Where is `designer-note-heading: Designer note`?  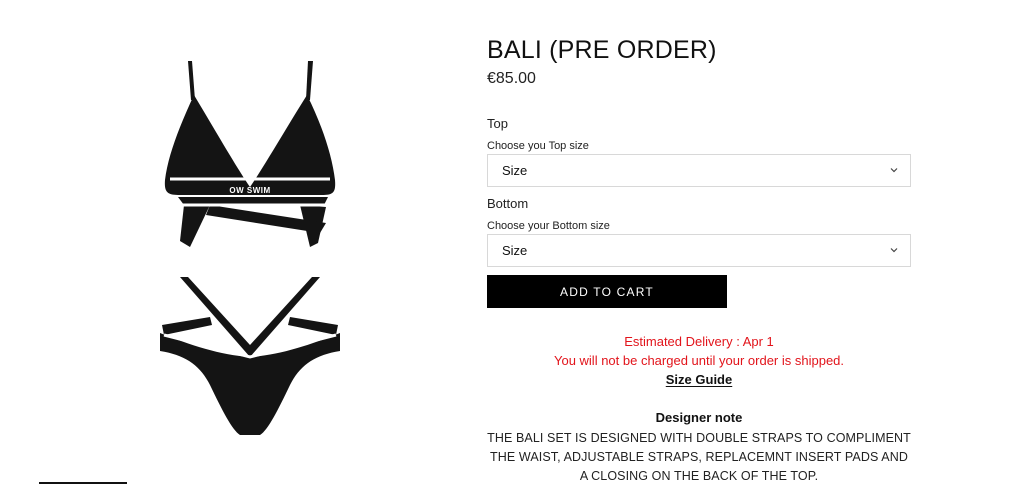
designer-note-heading: Designer note is located at coordinates (699, 417).